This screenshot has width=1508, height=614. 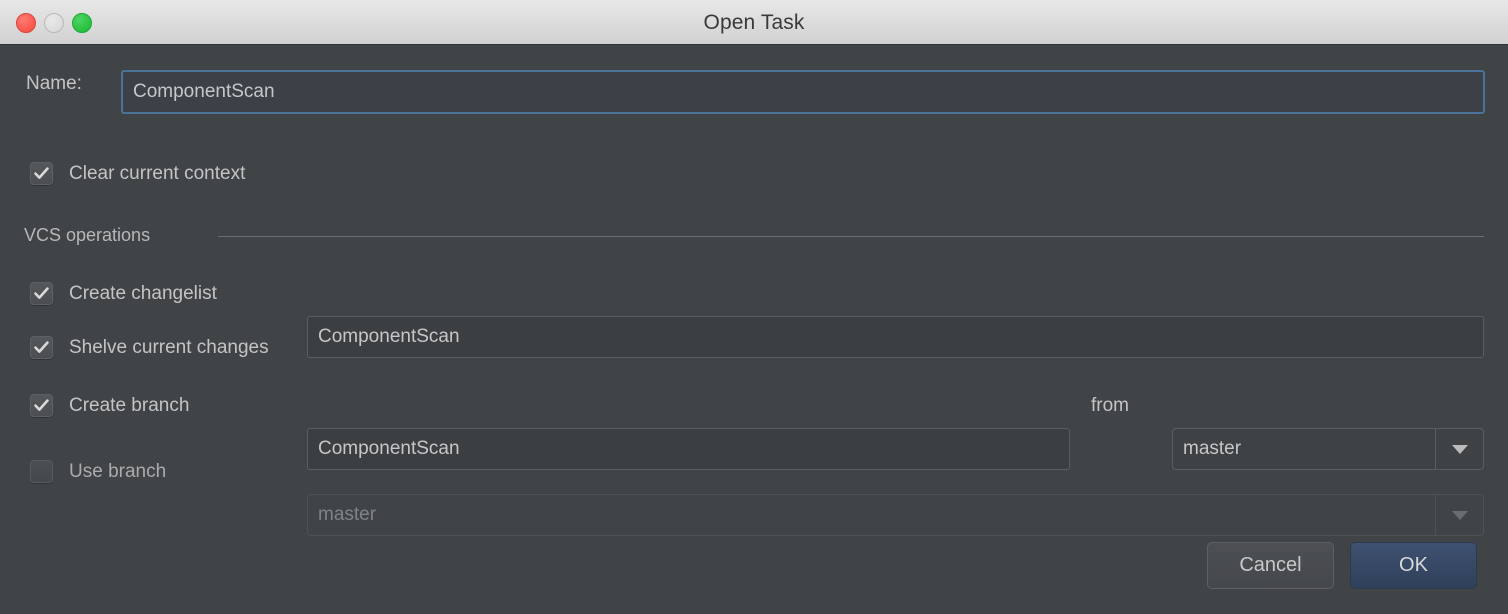 I want to click on close-window-icon, so click(x=26, y=22).